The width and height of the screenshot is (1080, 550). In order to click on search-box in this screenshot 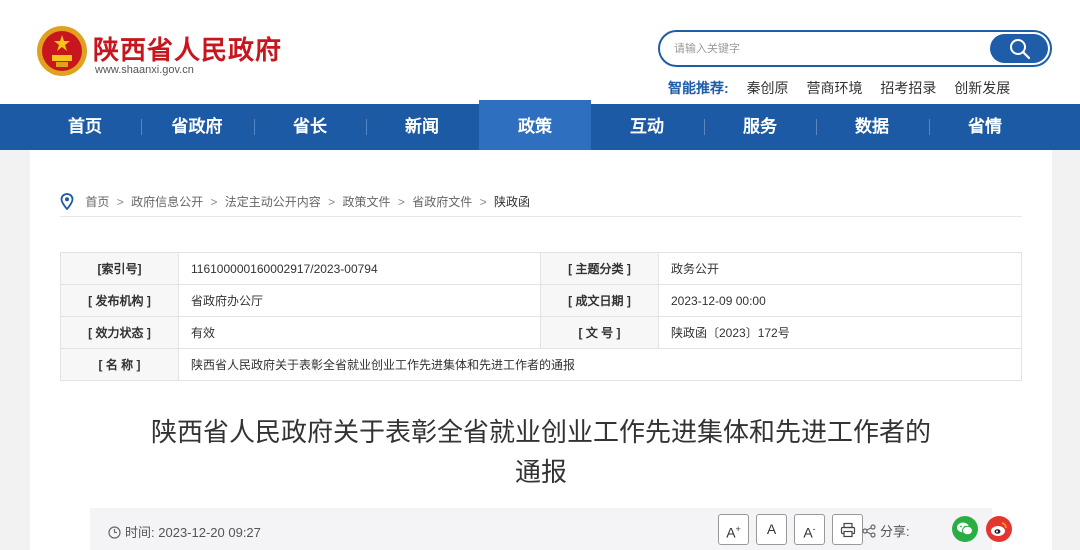, I will do `click(855, 48)`.